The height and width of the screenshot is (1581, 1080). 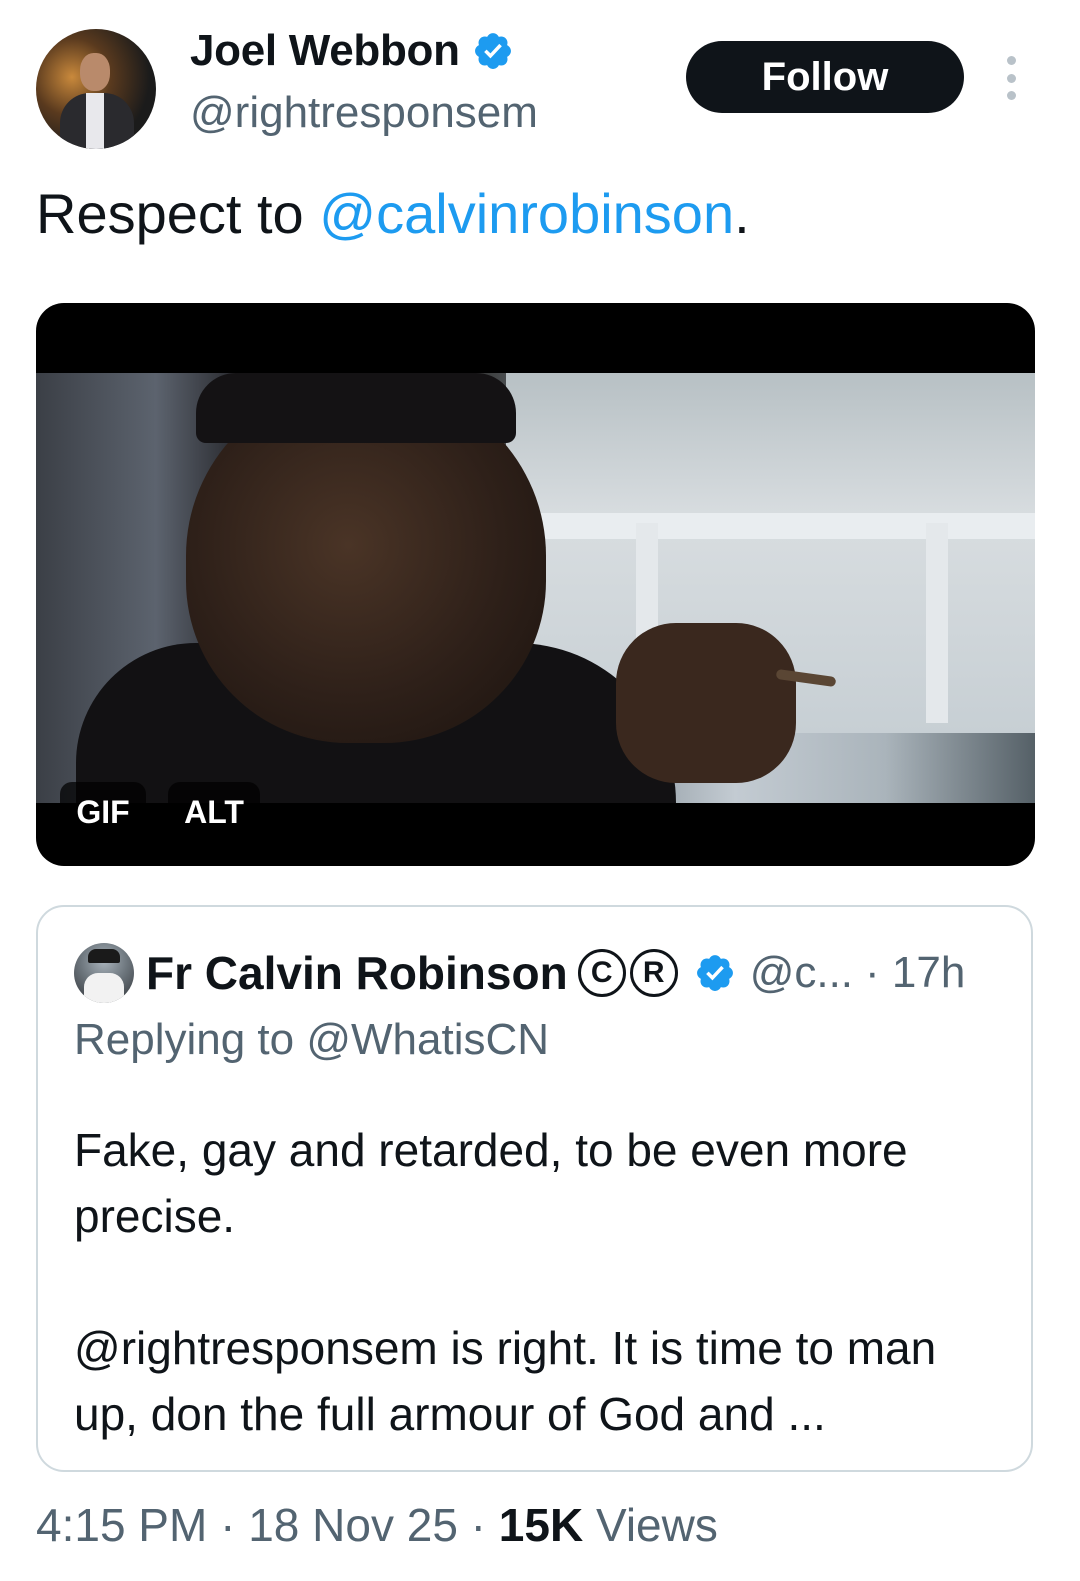 I want to click on quoted-author-name: Fr Calvin Robinson, so click(x=357, y=973).